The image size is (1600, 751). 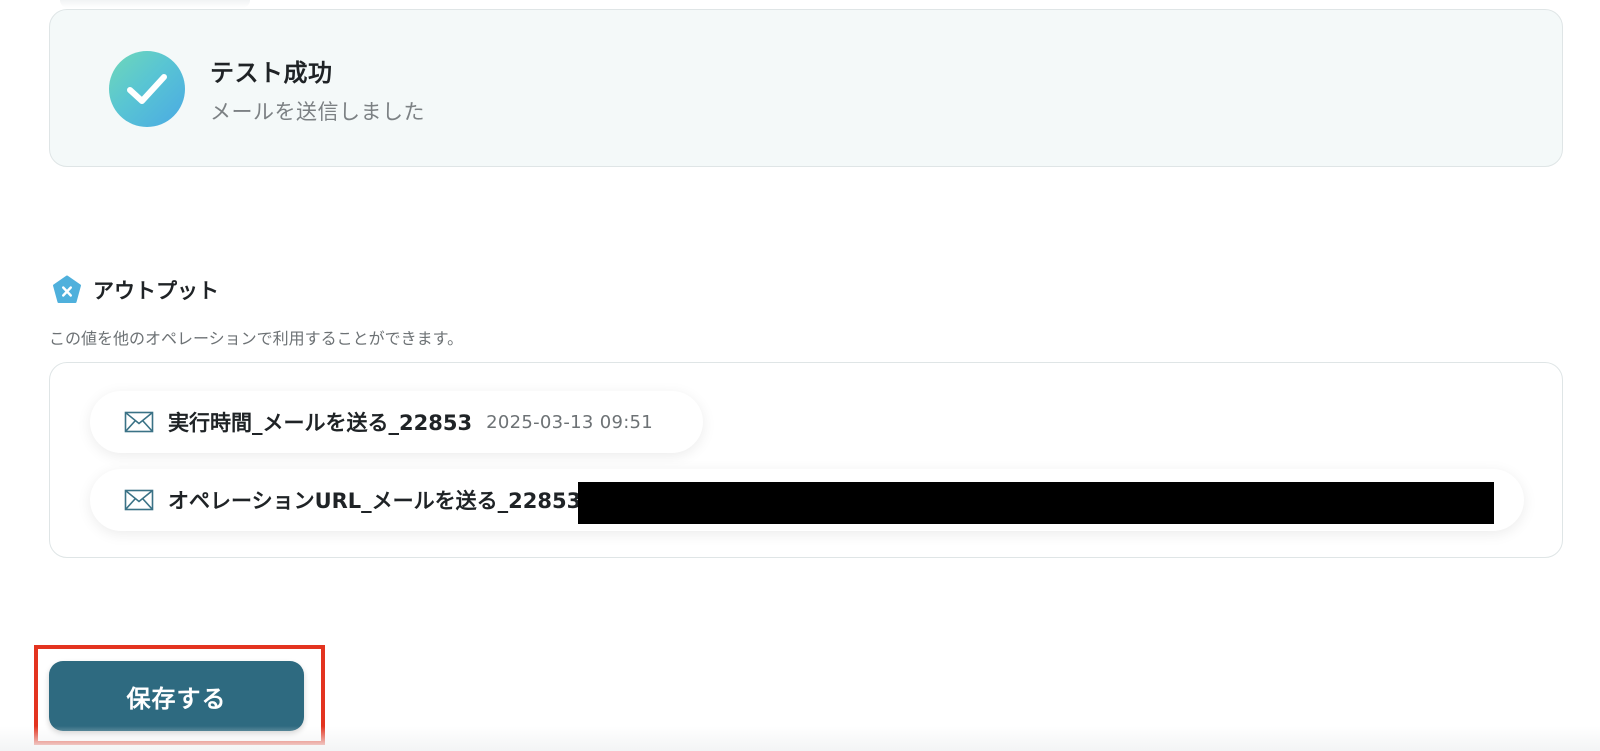 I want to click on output-description: この値を他のオペレーションで利用することができます。, so click(x=256, y=338).